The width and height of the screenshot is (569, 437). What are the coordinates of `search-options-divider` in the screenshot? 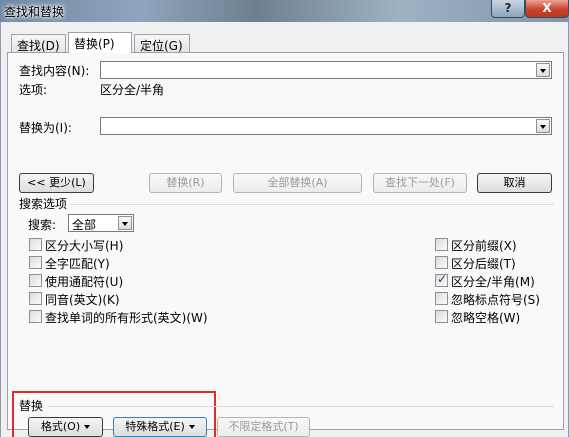 It's located at (312, 204).